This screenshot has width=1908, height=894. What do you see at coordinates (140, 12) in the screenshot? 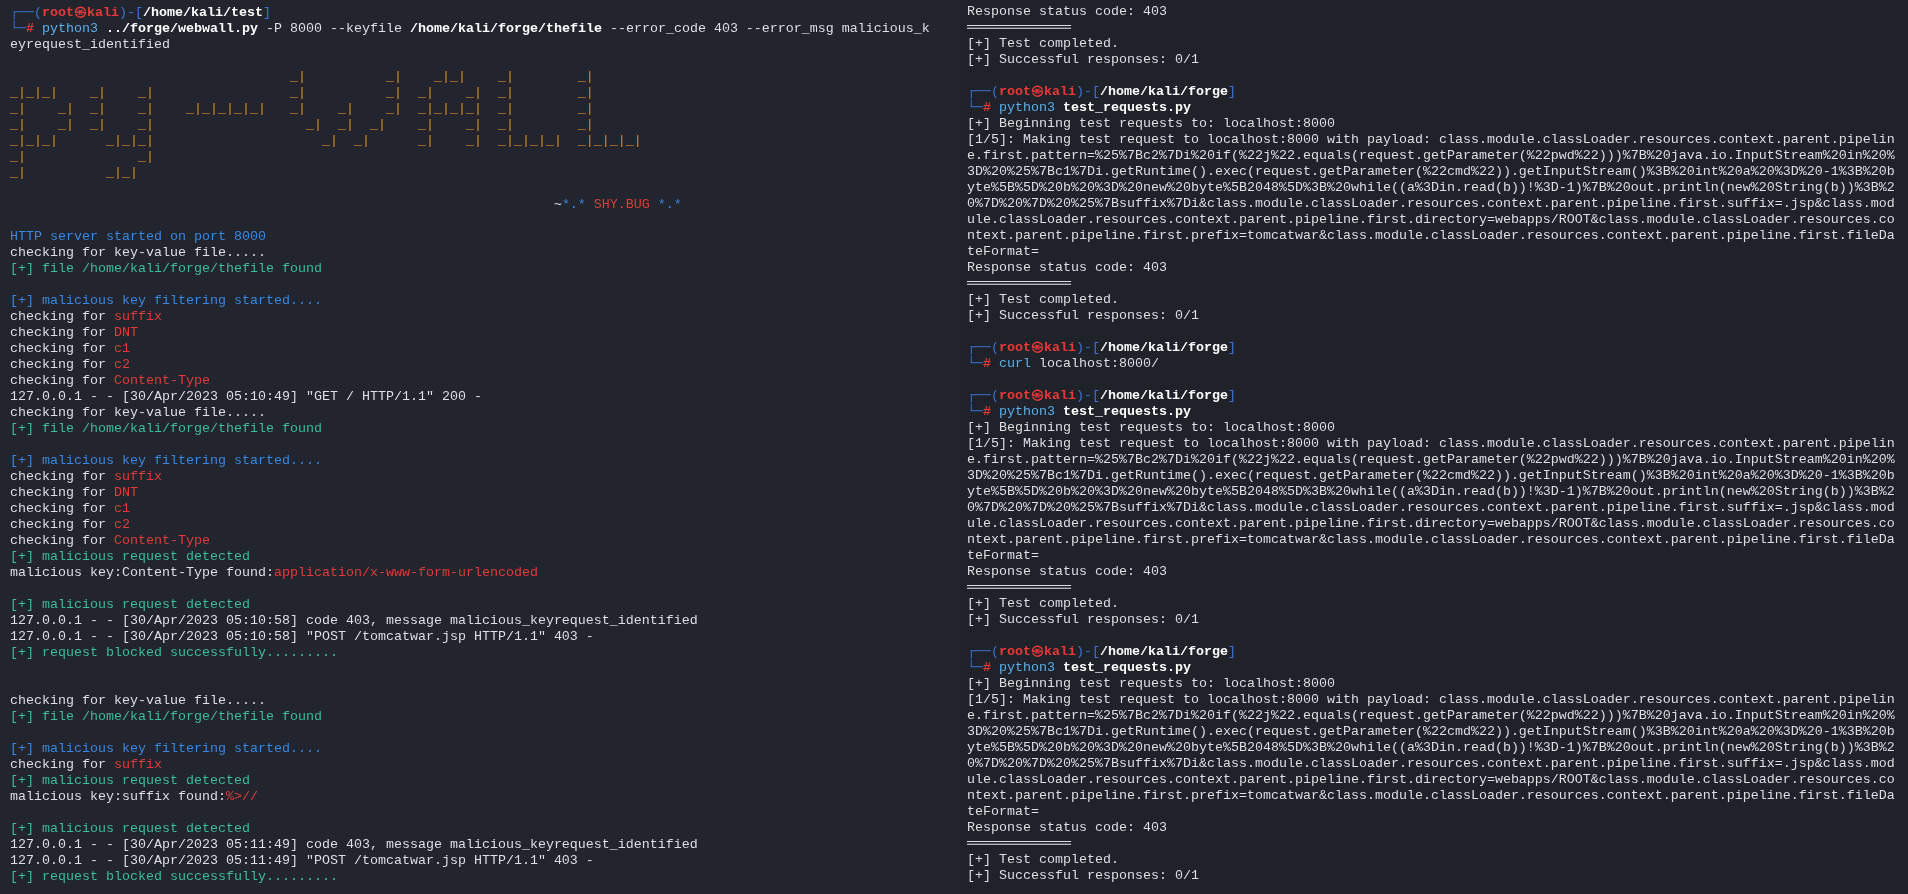
I see `terminal-line: ┌──(root㉿kali)-[/home/kali/test]` at bounding box center [140, 12].